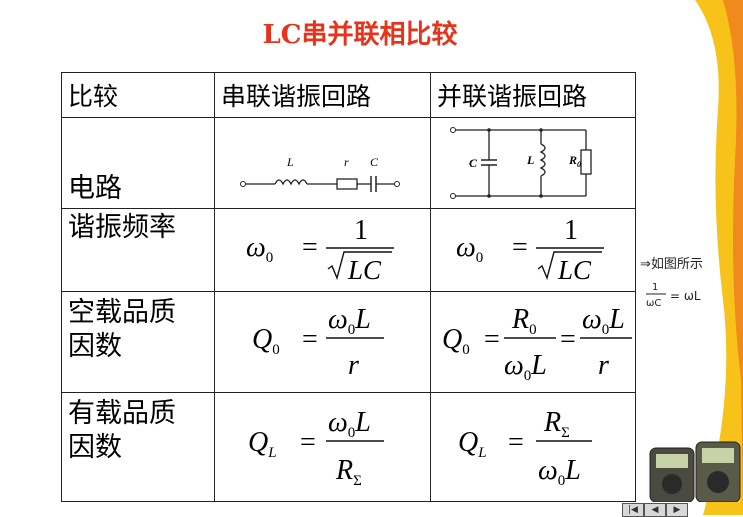 The width and height of the screenshot is (743, 517). I want to click on parallel-q0-formula: Q0 = R0 ω0L = ω0L r, so click(533, 342).